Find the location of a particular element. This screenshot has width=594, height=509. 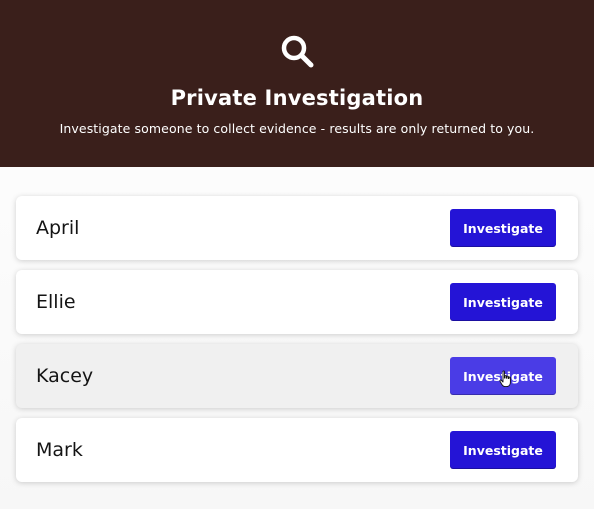

player-card-ellie: Ellie Investigate is located at coordinates (297, 302).